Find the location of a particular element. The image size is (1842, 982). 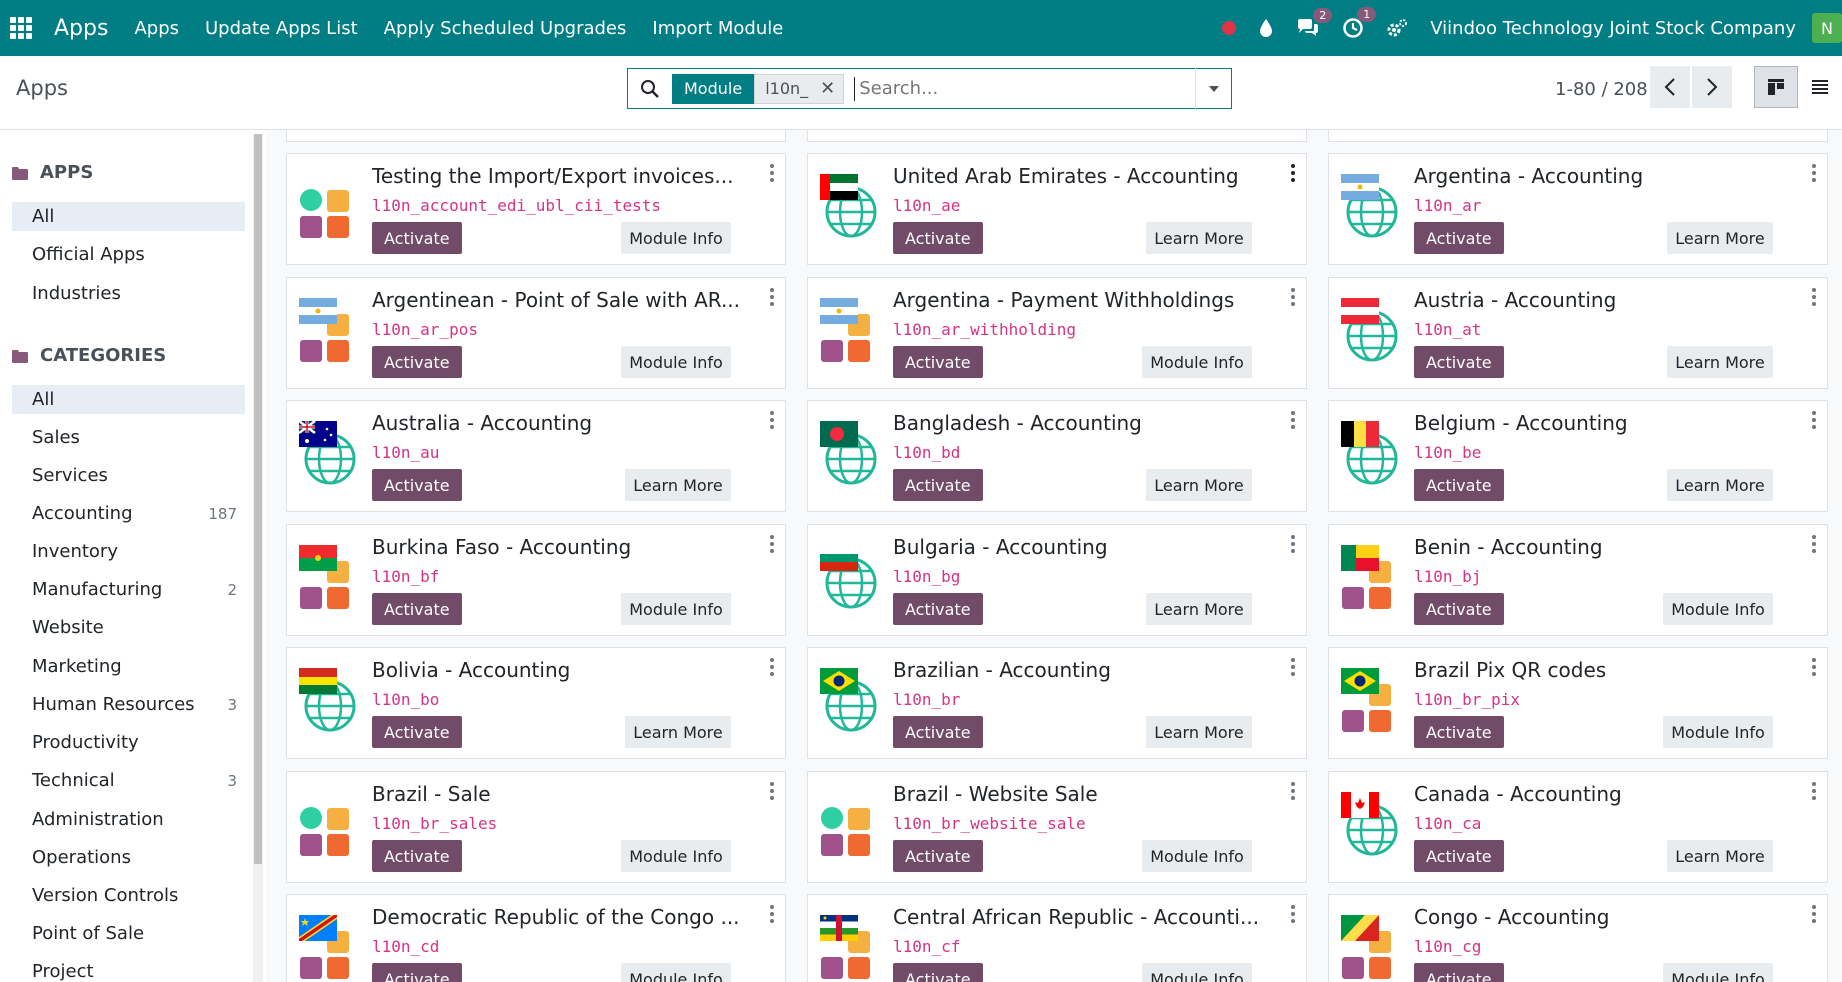

category-item-2: Services is located at coordinates (128, 475).